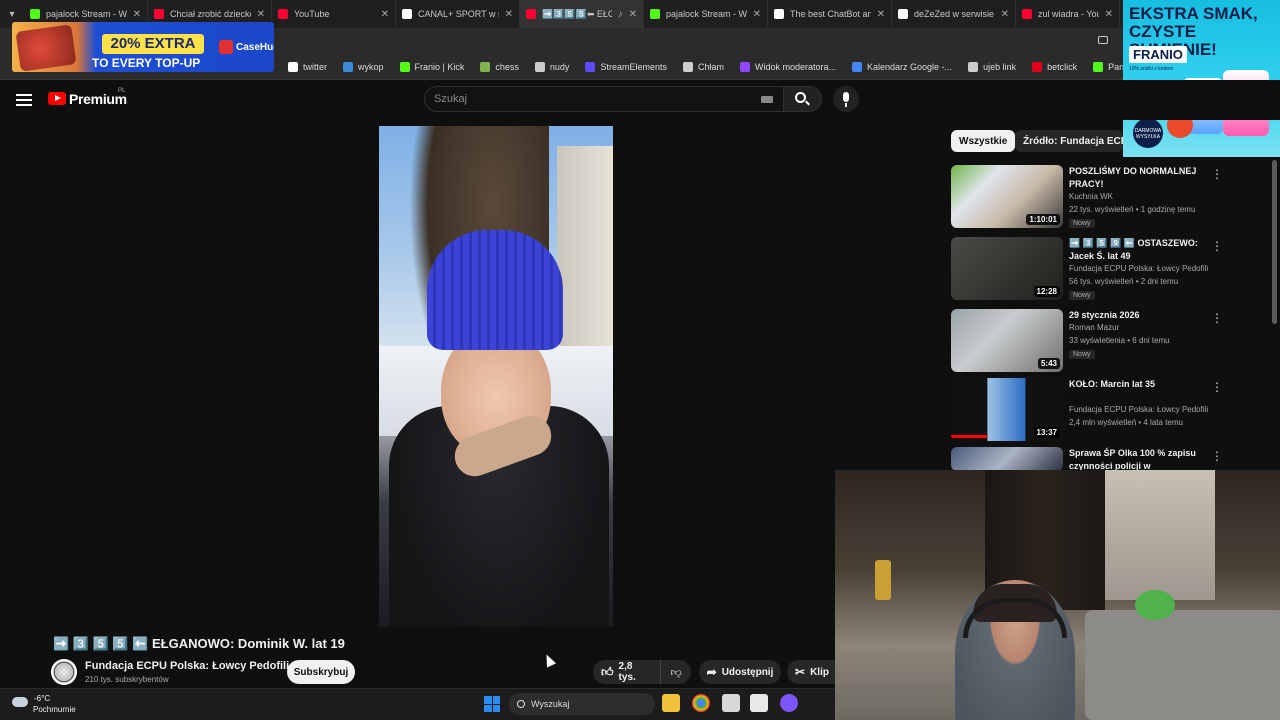  What do you see at coordinates (803, 99) in the screenshot?
I see `search-button` at bounding box center [803, 99].